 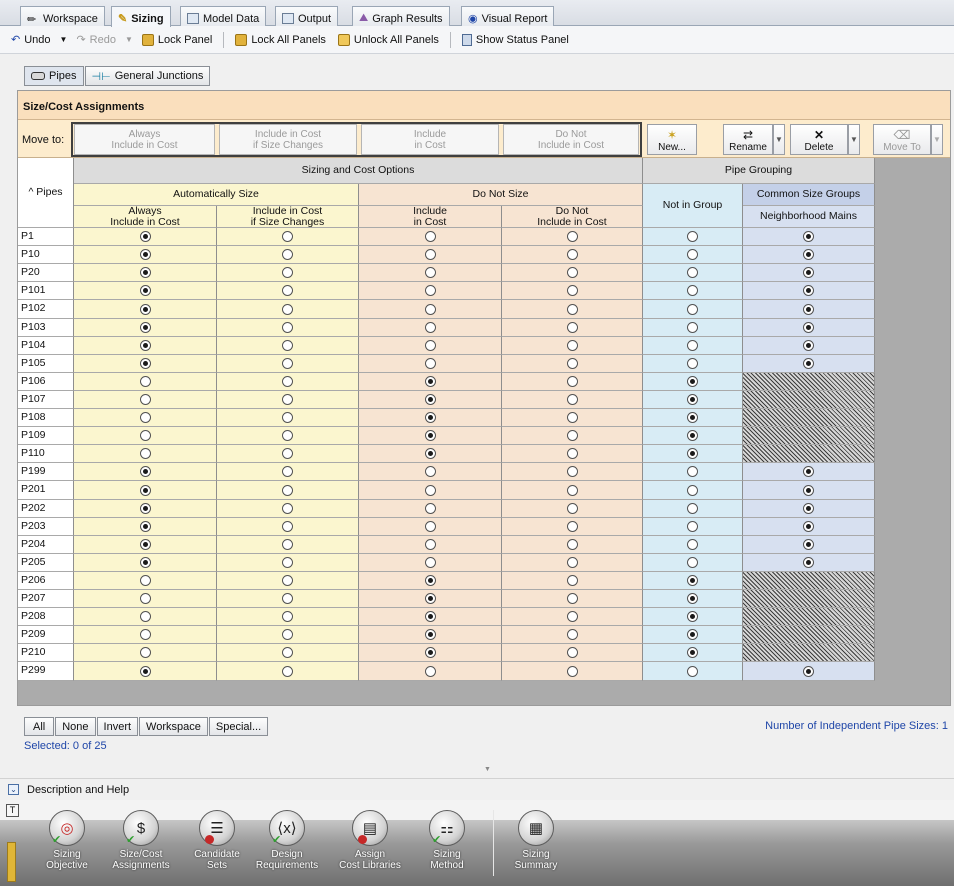 I want to click on nav-cost-library: ▤ Assign Cost Libraries, so click(x=370, y=840).